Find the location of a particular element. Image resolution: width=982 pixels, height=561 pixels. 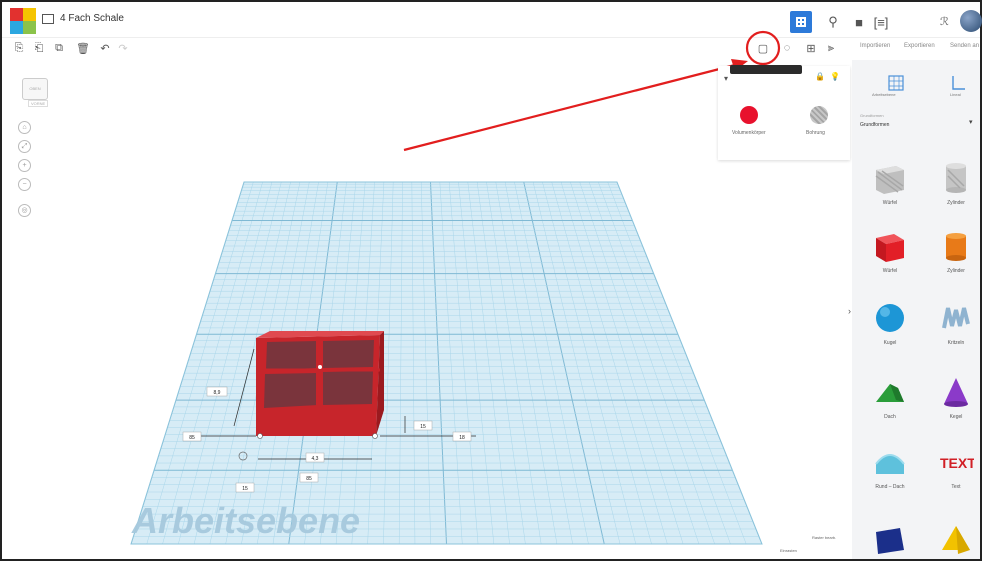

polygon-shape is located at coordinates (890, 538).